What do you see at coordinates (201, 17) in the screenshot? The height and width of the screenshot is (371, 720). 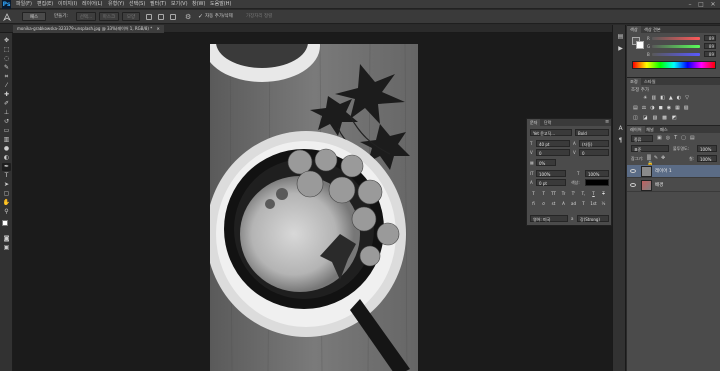 I see `checkmark-icon: ✓` at bounding box center [201, 17].